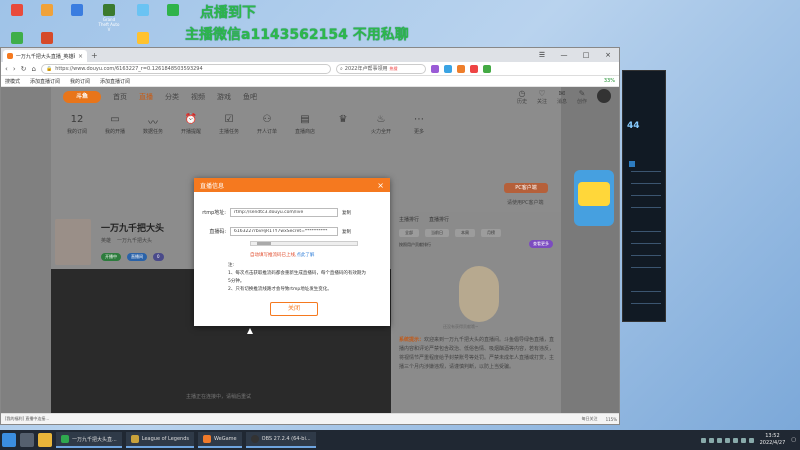  What do you see at coordinates (267, 124) in the screenshot?
I see `feature-item: ⚇ 开人订单` at bounding box center [267, 124].